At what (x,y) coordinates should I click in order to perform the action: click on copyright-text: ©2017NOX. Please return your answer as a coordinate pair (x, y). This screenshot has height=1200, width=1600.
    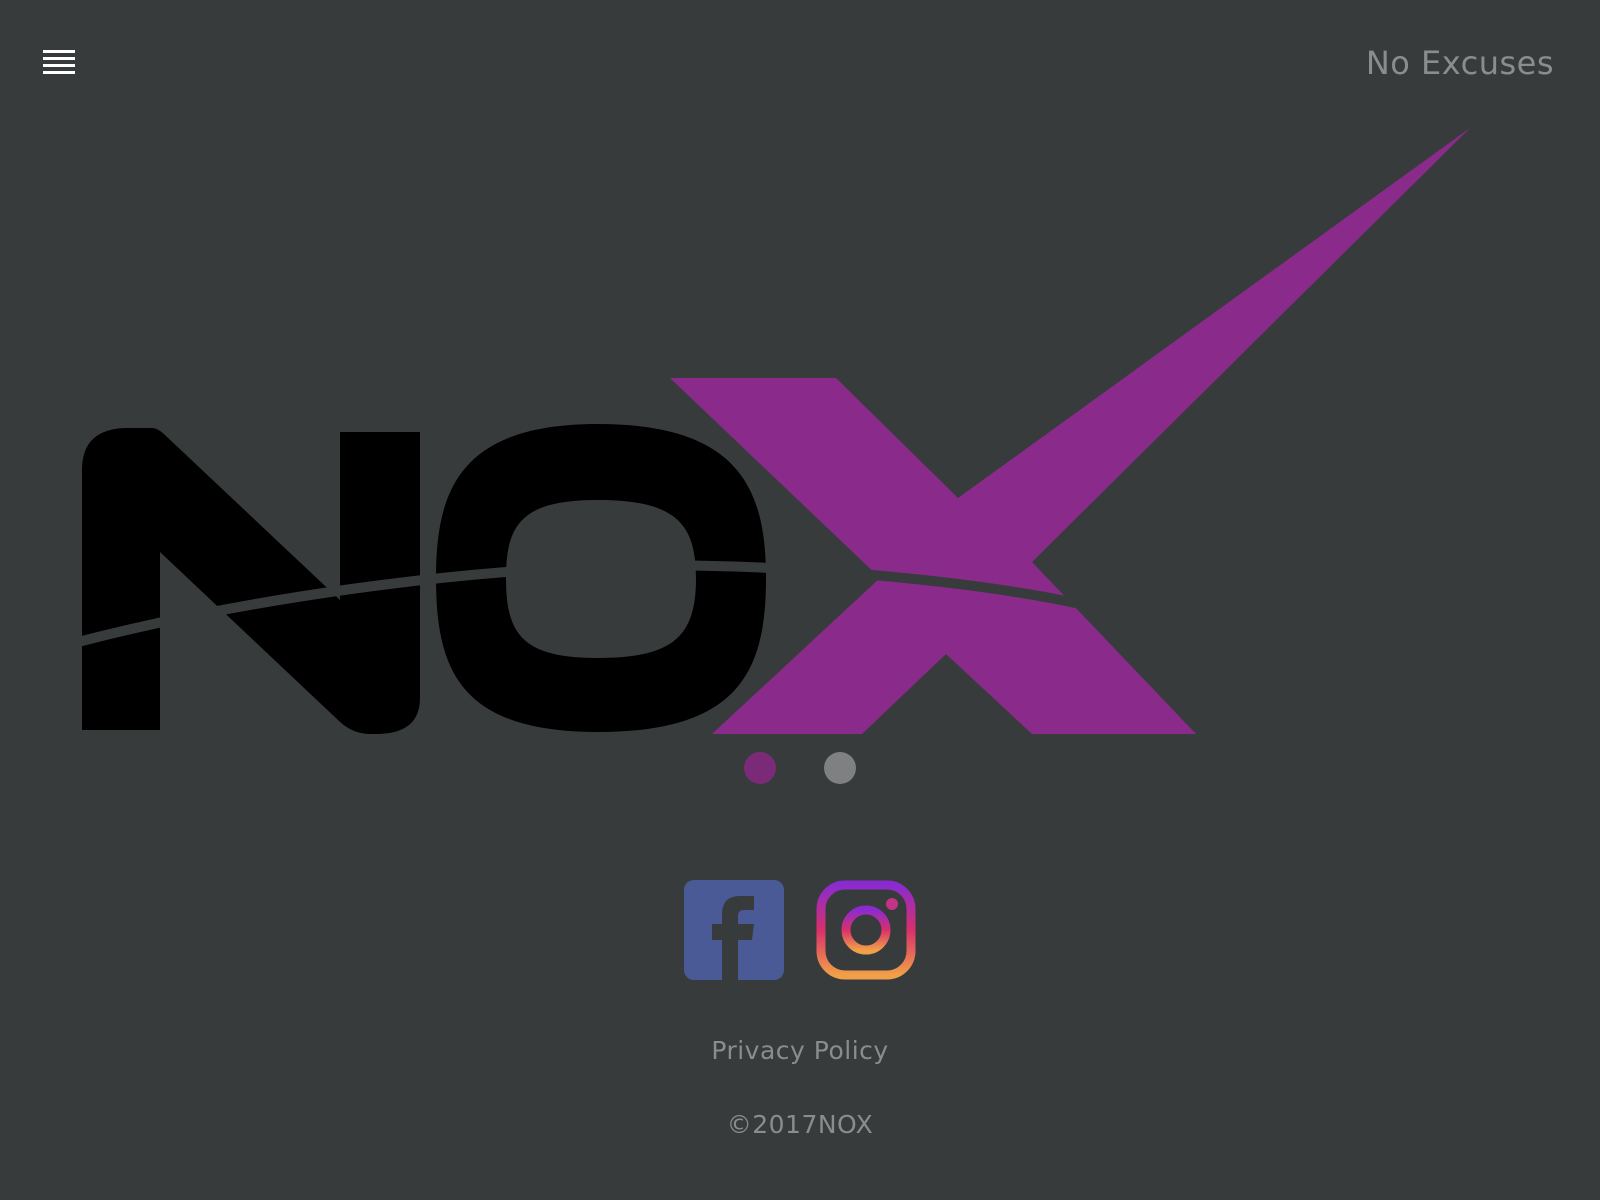
    Looking at the image, I should click on (800, 1124).